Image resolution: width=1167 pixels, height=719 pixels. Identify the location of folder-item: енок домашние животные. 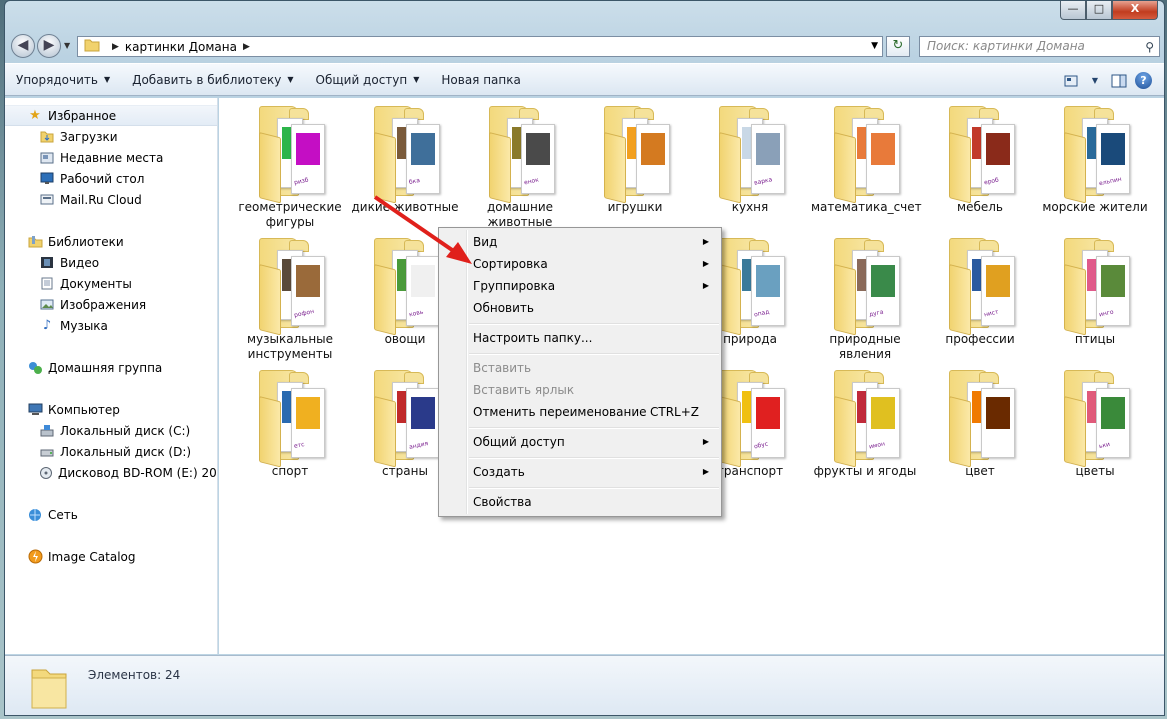
(520, 164).